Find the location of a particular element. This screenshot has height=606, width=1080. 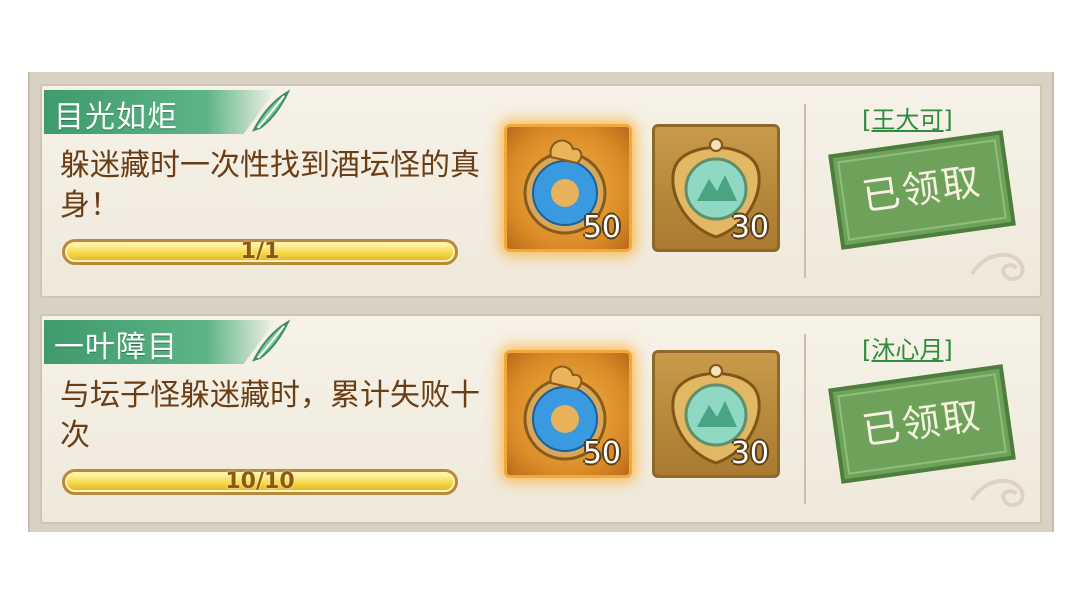

progress-bar: 10/10 is located at coordinates (260, 482).